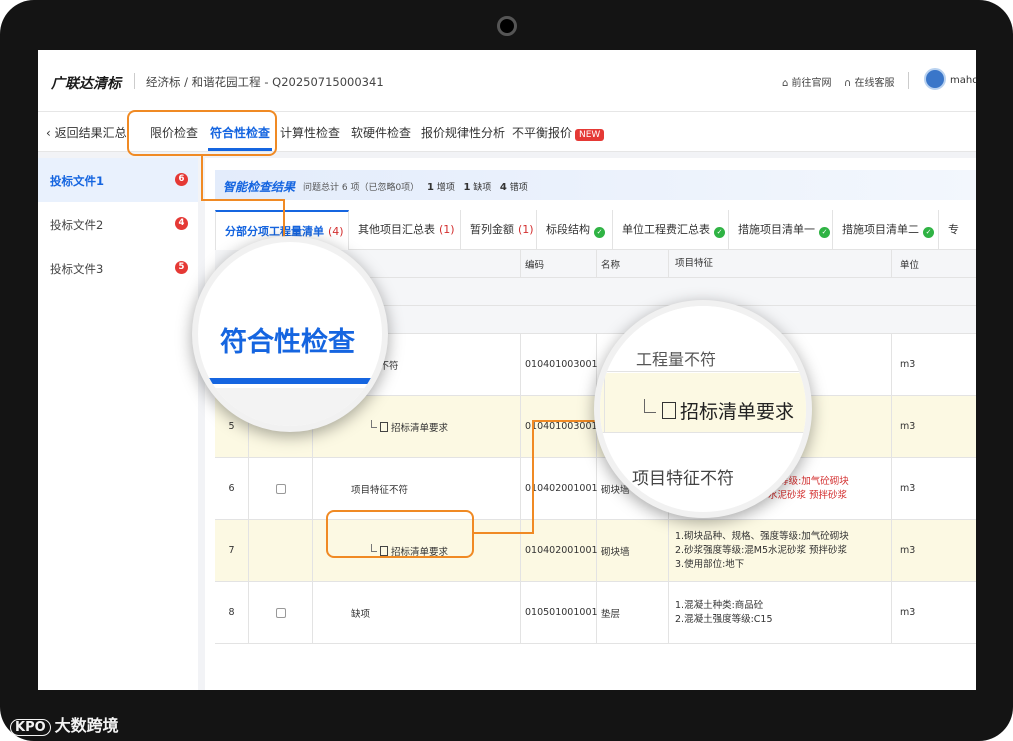  Describe the element at coordinates (880, 229) in the screenshot. I see `subtab-label: 措施项目清单二` at that location.